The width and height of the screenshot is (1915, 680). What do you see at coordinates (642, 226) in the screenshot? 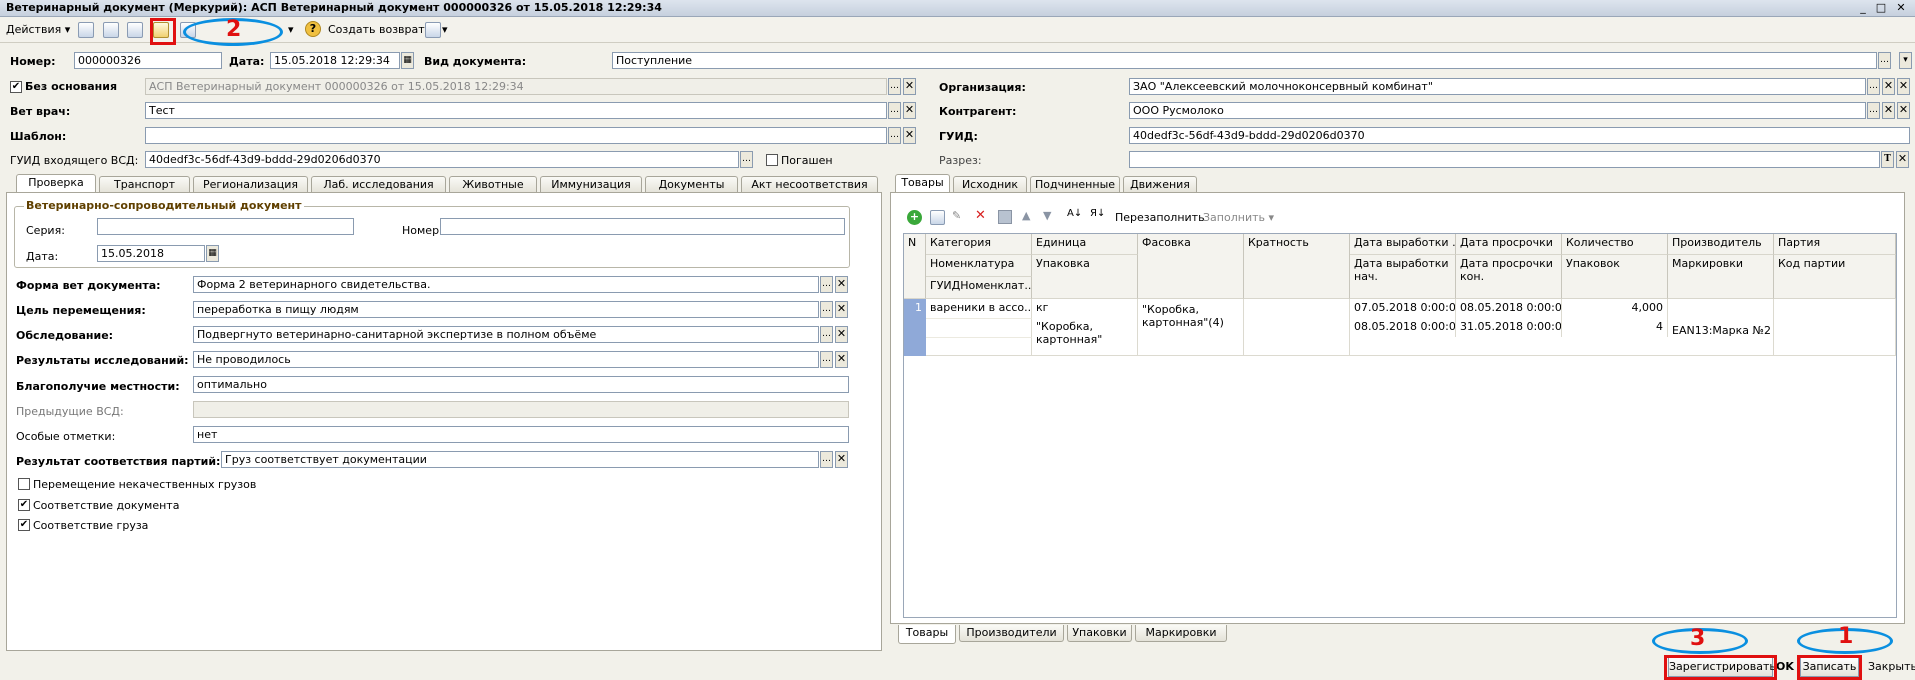
I see `vsd-number-field` at bounding box center [642, 226].